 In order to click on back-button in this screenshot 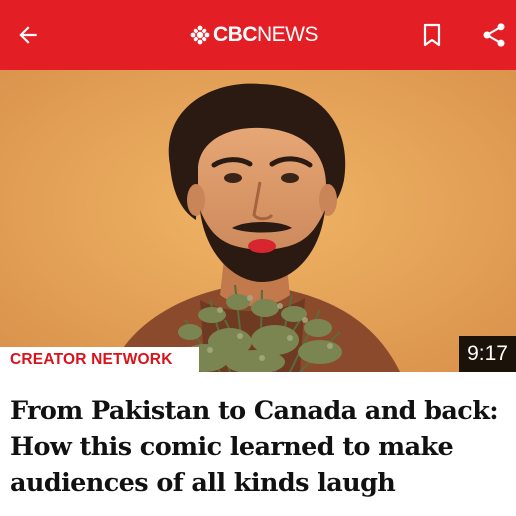, I will do `click(28, 35)`.